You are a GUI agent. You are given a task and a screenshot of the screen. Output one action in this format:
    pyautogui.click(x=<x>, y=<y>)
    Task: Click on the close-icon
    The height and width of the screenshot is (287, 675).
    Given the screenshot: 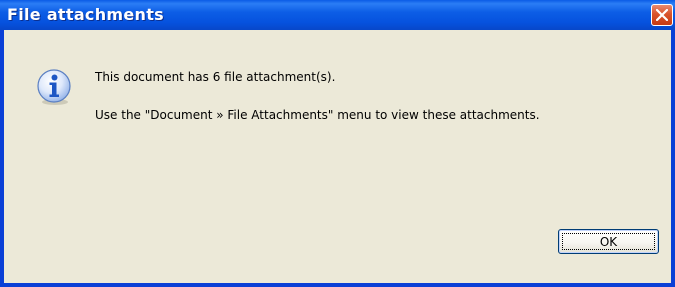 What is the action you would take?
    pyautogui.click(x=662, y=15)
    